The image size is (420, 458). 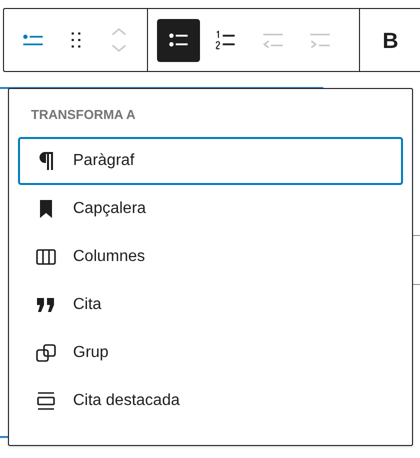 I want to click on bold-button: B, so click(x=390, y=40).